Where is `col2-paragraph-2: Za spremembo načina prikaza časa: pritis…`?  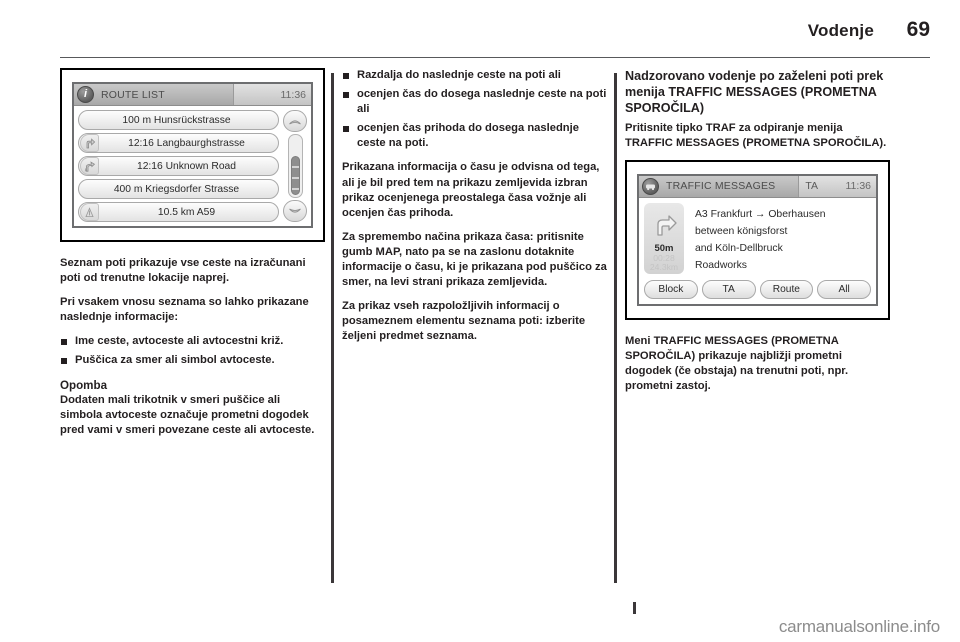
col2-paragraph-2: Za spremembo načina prikaza časa: pritis… is located at coordinates (474, 259).